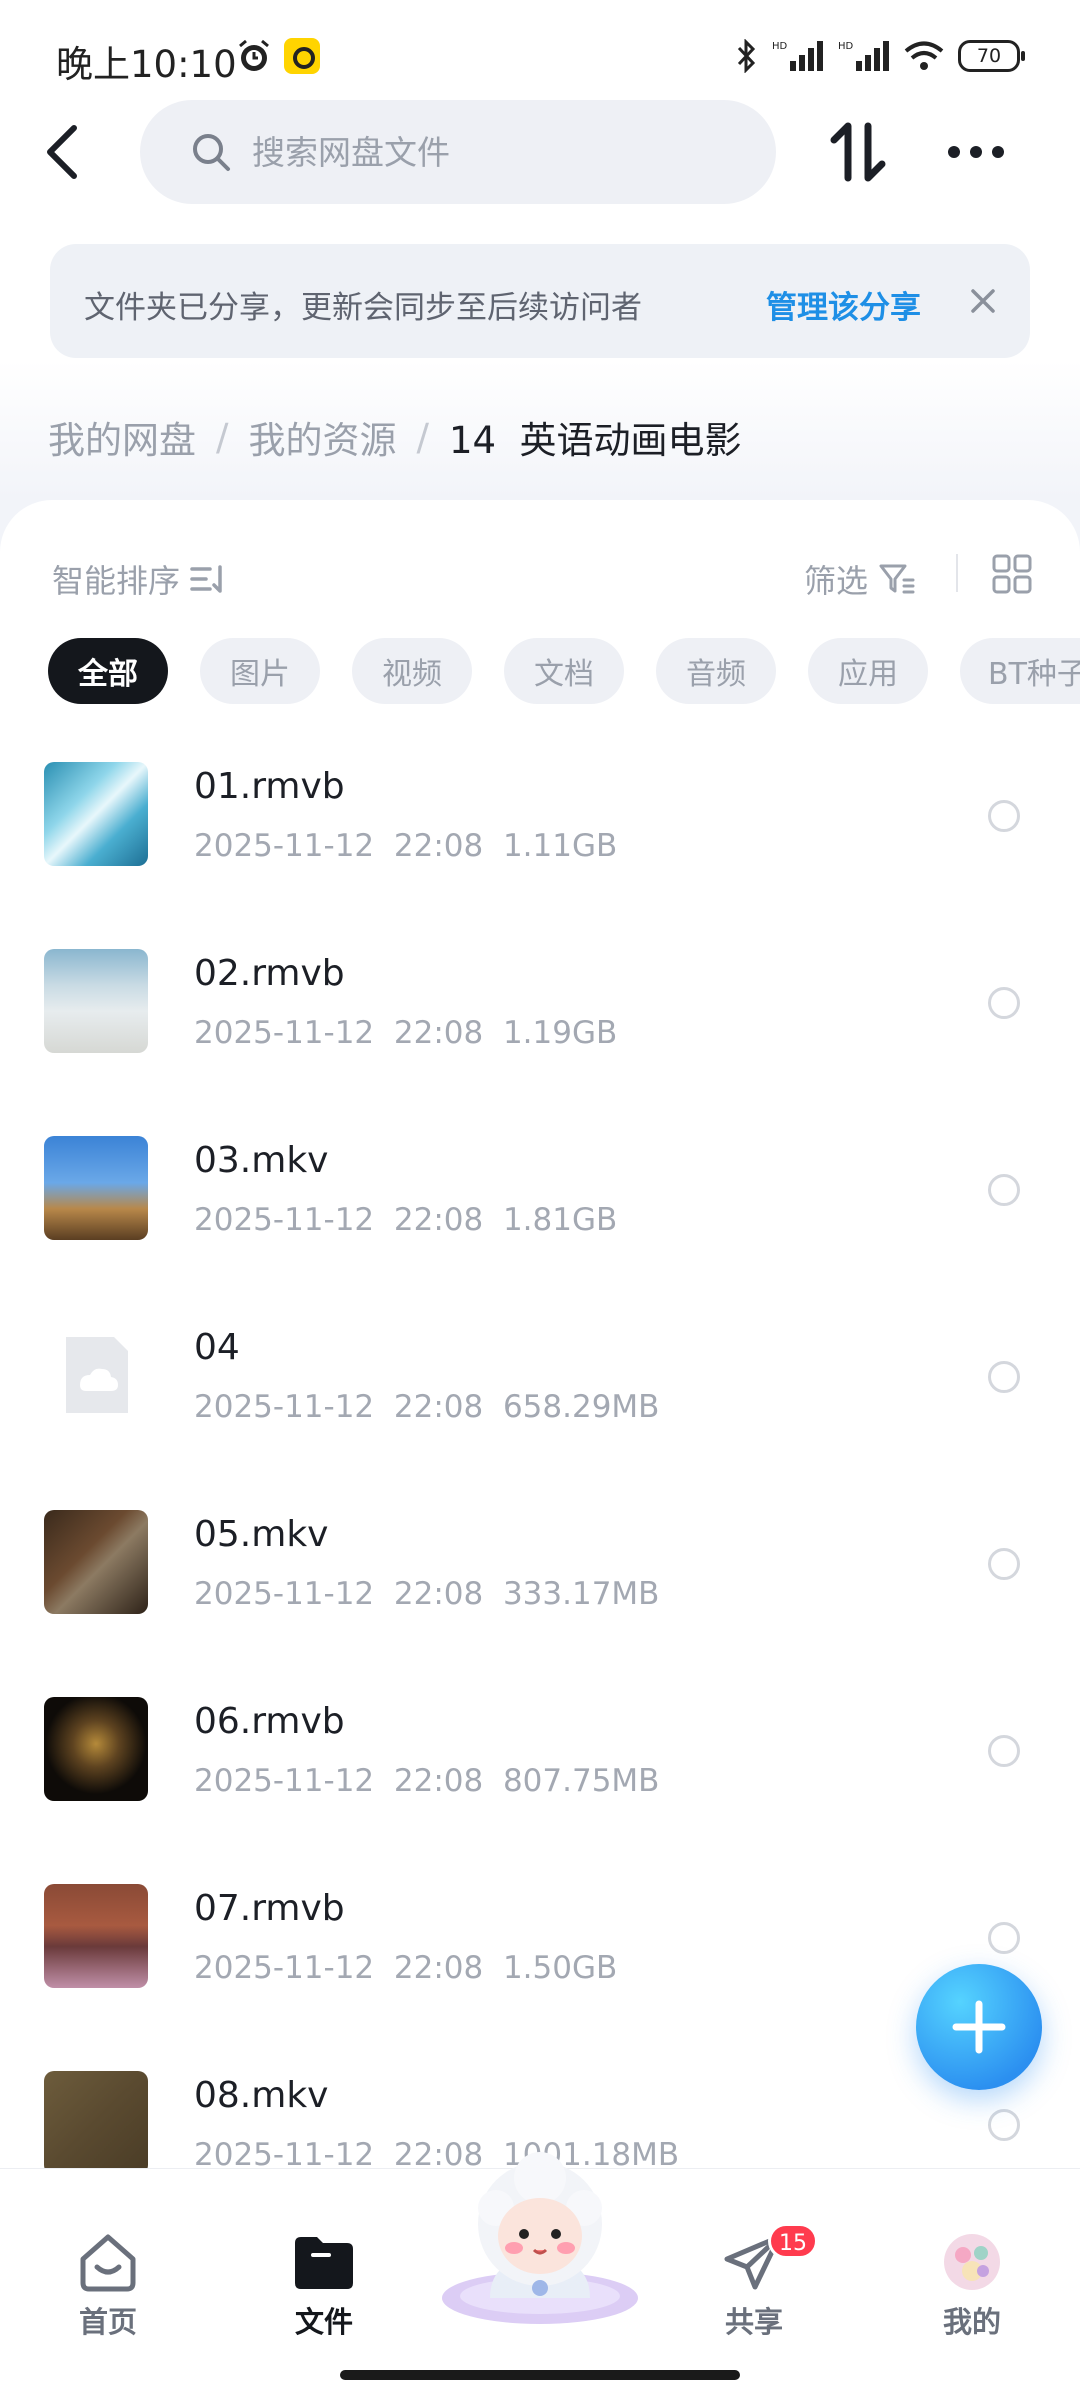 The height and width of the screenshot is (2400, 1080). I want to click on file-row: 02.rmvb 2025-11-12 22:08 1.19GB, so click(540, 1030).